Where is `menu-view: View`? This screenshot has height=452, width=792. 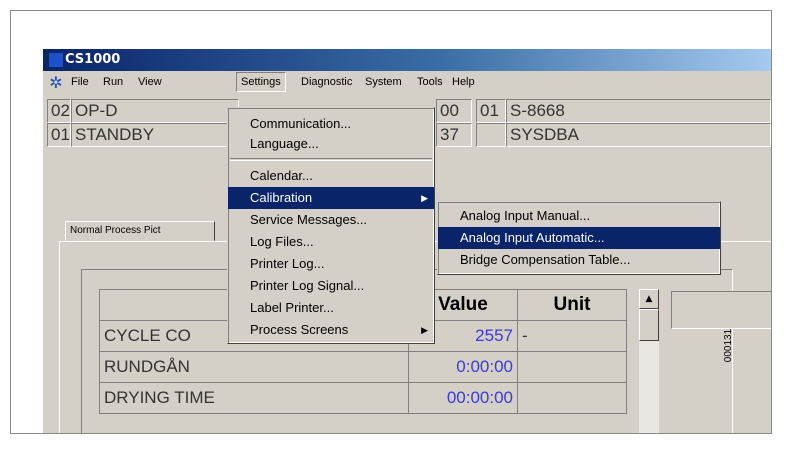
menu-view: View is located at coordinates (150, 82).